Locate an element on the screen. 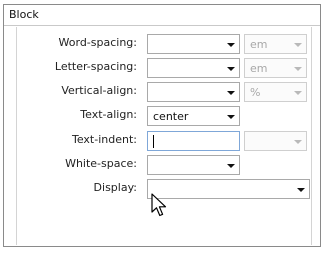 Image resolution: width=325 pixels, height=253 pixels. white-space-label: White-space: is located at coordinates (101, 163).